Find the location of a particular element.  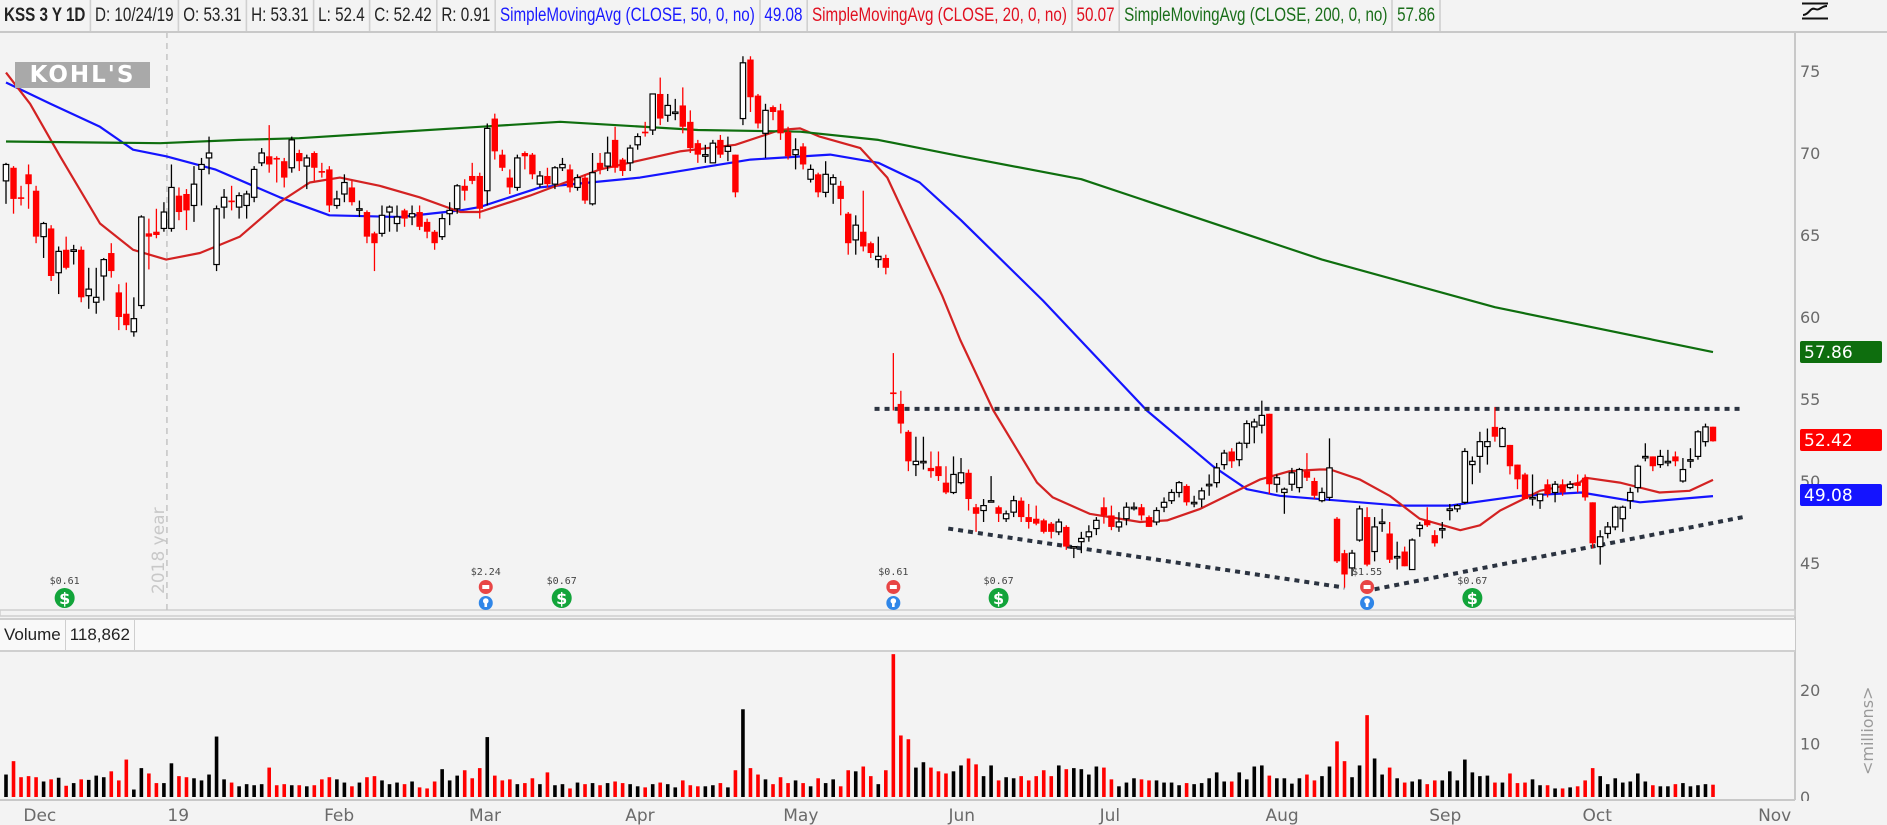

kohls-logo: KOHL'S is located at coordinates (82, 75).